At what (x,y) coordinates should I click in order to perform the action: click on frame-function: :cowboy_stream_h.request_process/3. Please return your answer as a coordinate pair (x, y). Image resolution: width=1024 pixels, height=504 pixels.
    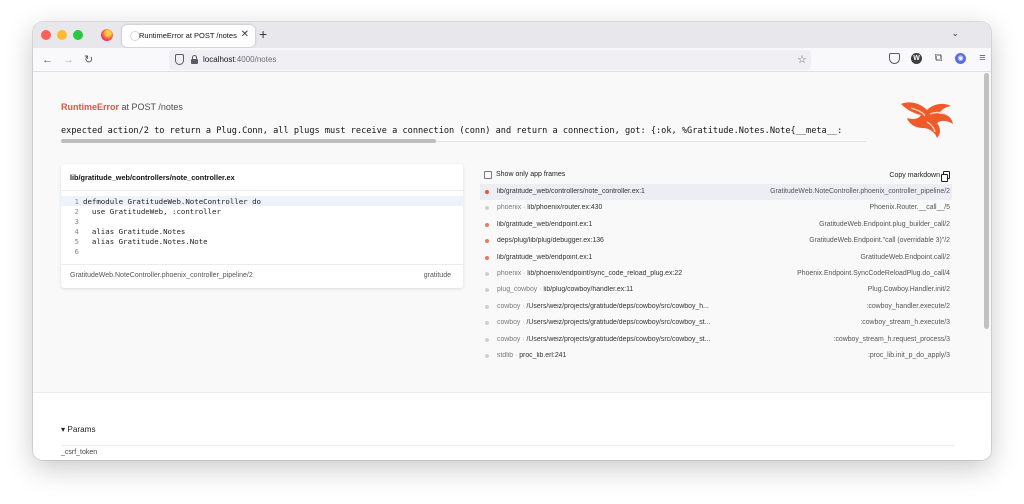
    Looking at the image, I should click on (891, 339).